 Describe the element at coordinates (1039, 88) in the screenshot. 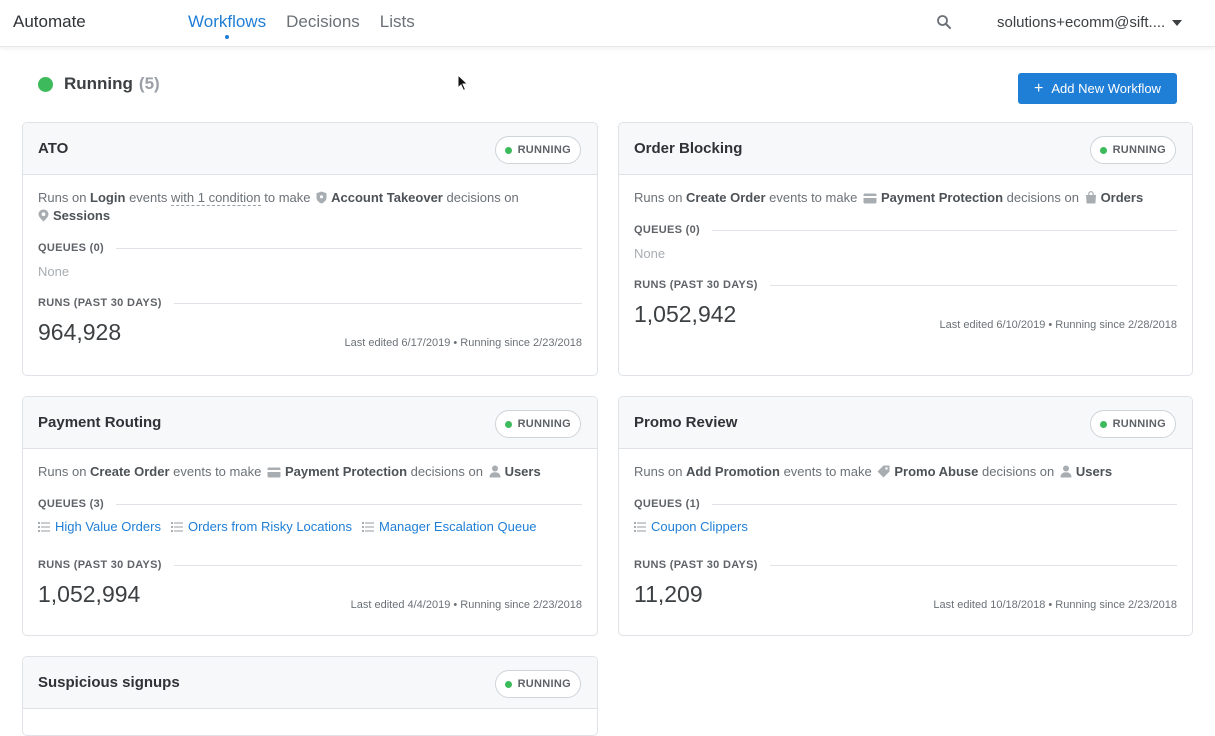

I see `plus-icon: +` at that location.